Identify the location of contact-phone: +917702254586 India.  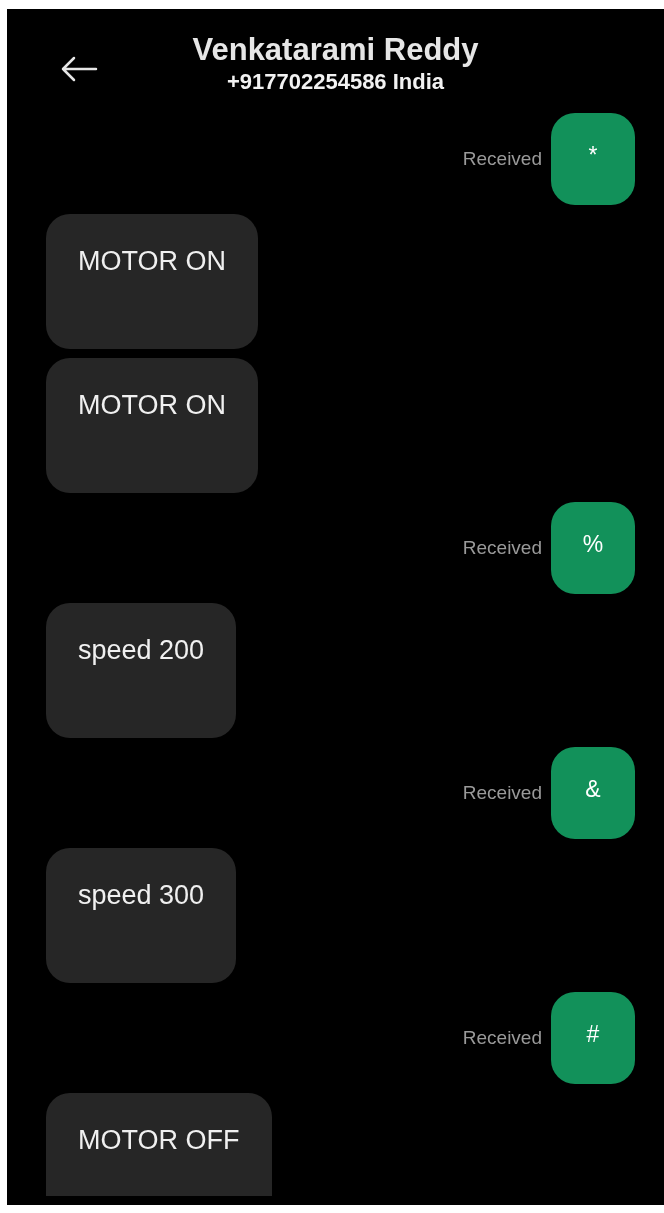
(335, 82).